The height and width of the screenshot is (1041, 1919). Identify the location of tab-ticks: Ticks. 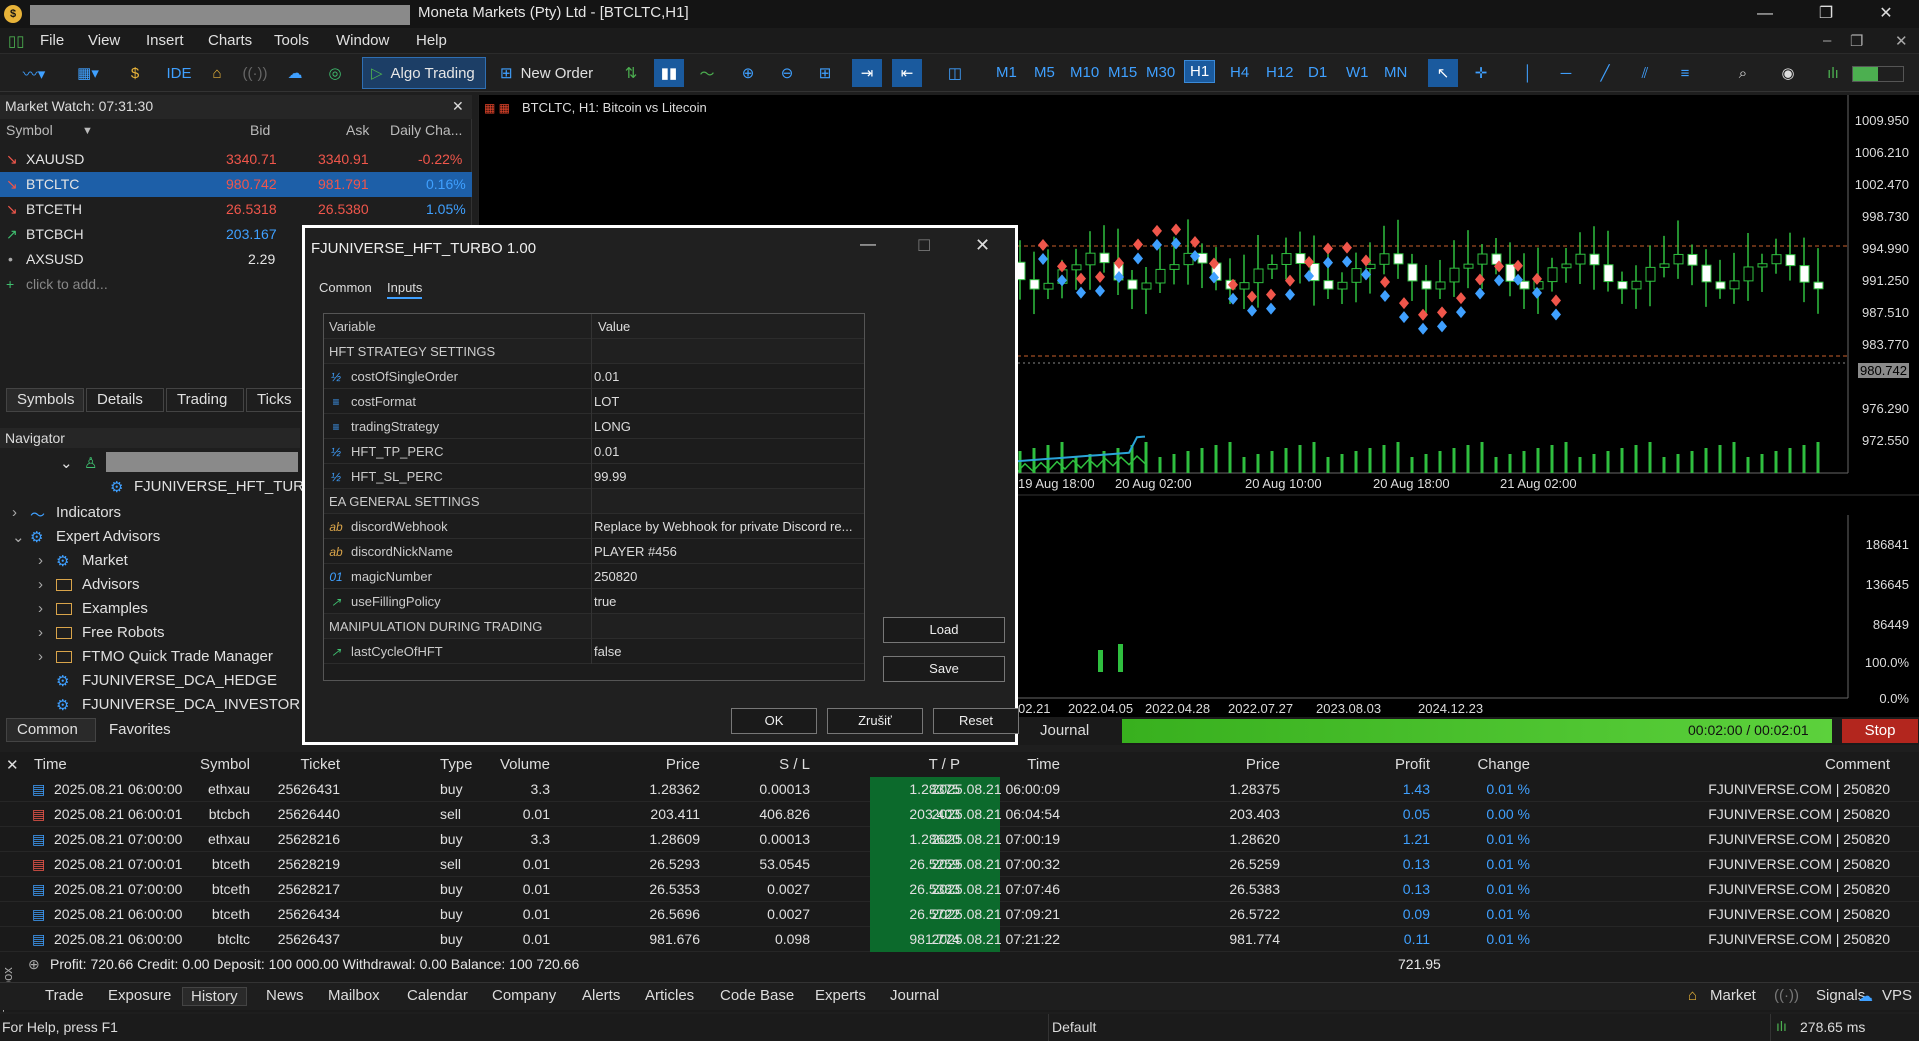
(276, 400).